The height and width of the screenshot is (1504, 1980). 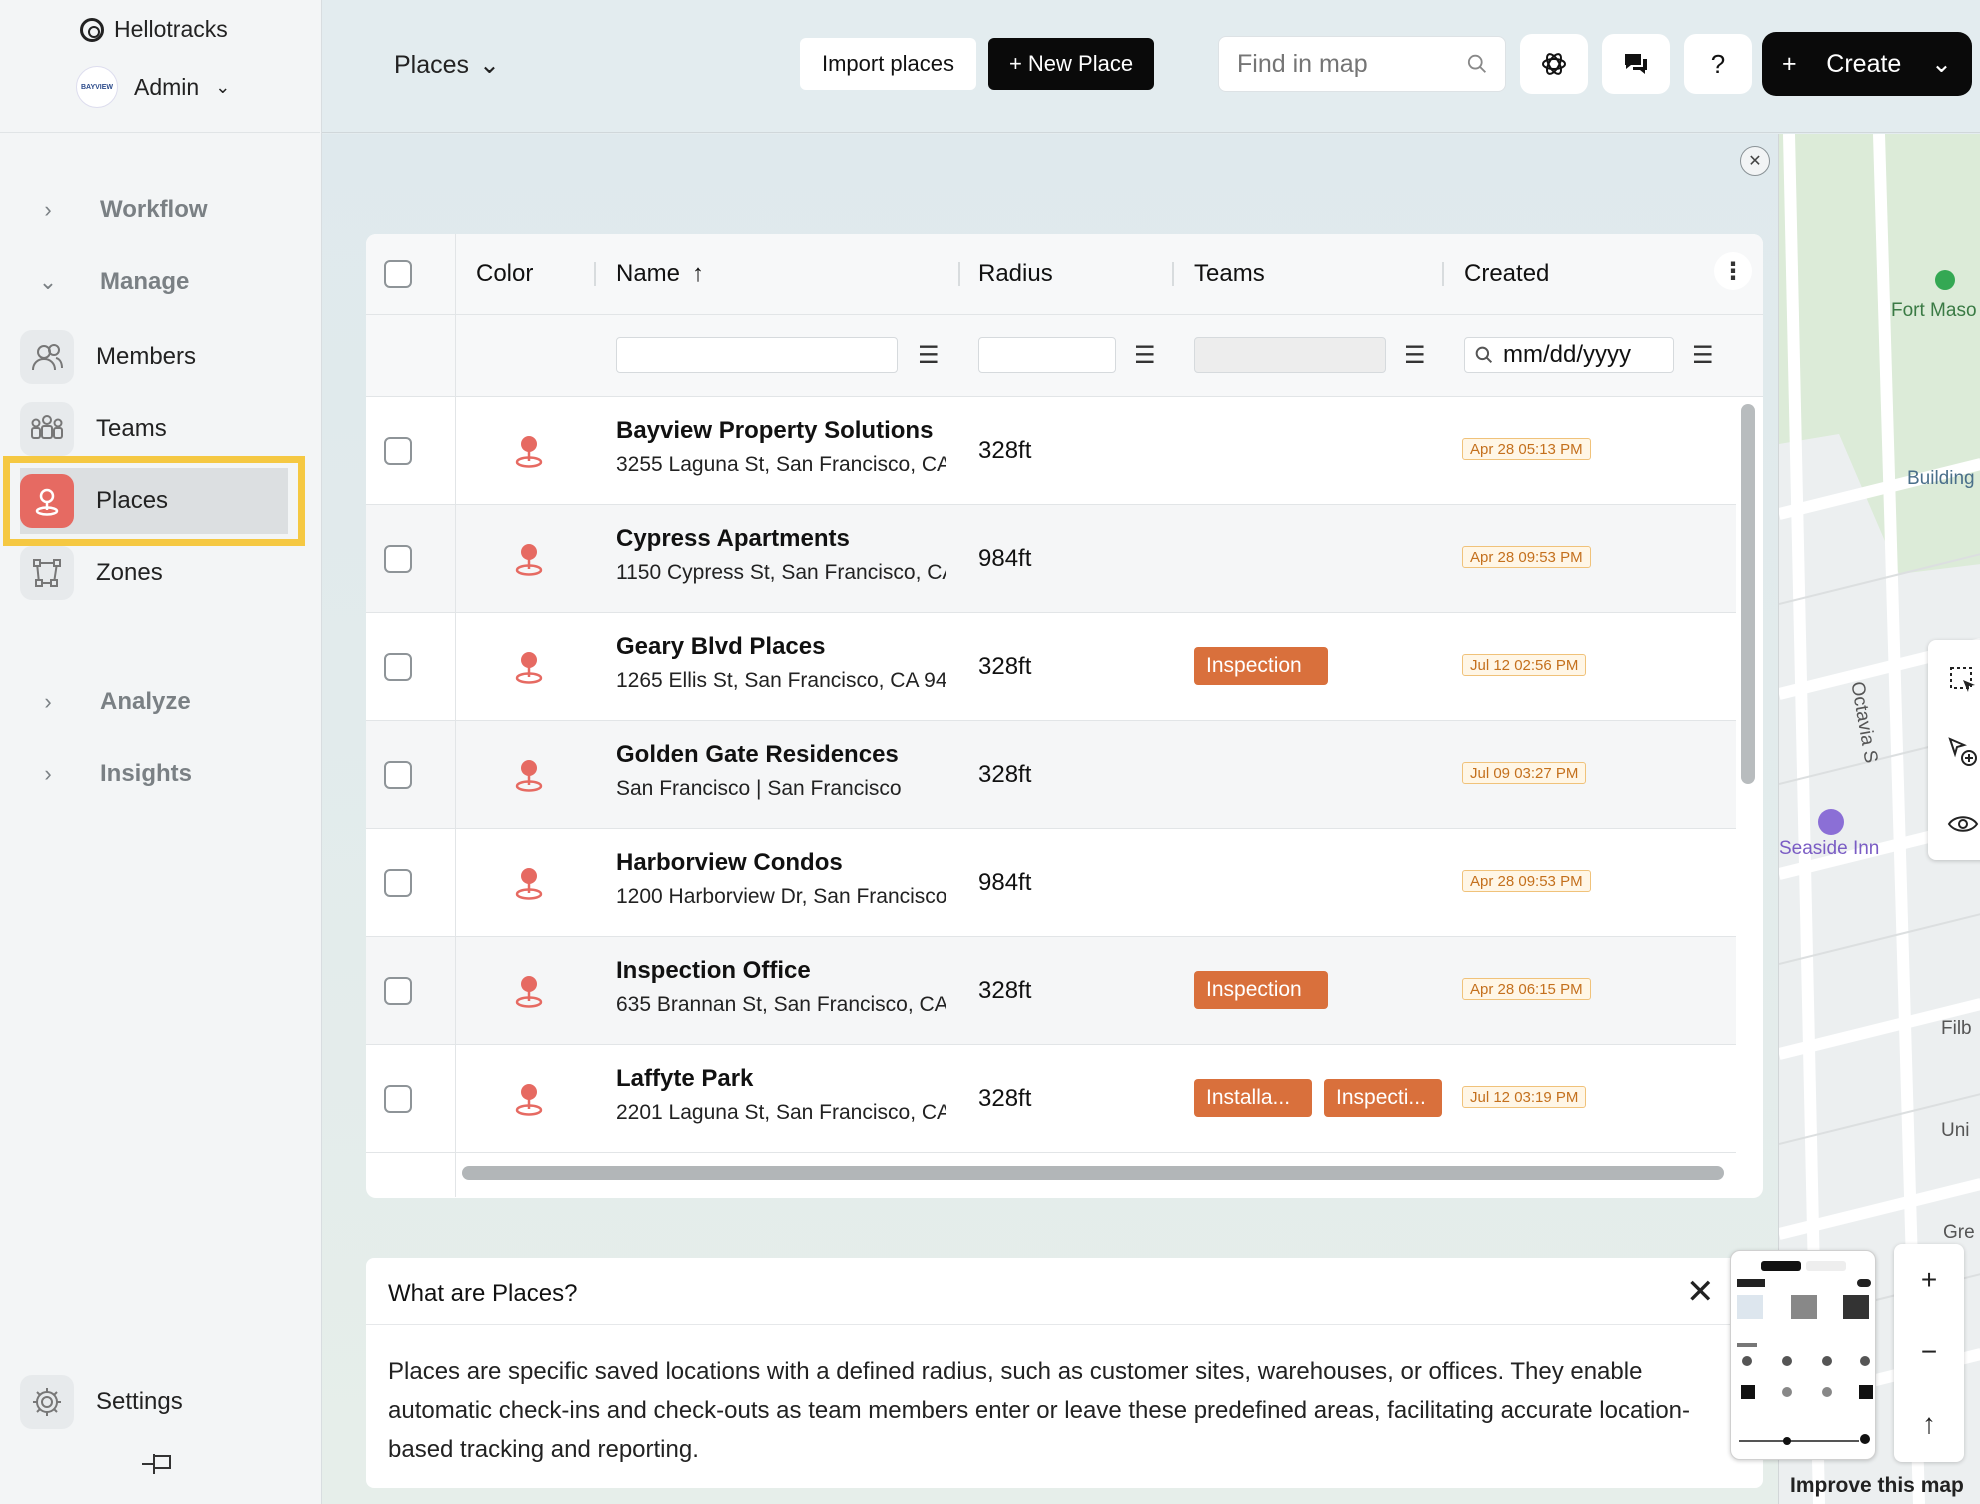 I want to click on zoom-out-button: −, so click(x=1929, y=1352).